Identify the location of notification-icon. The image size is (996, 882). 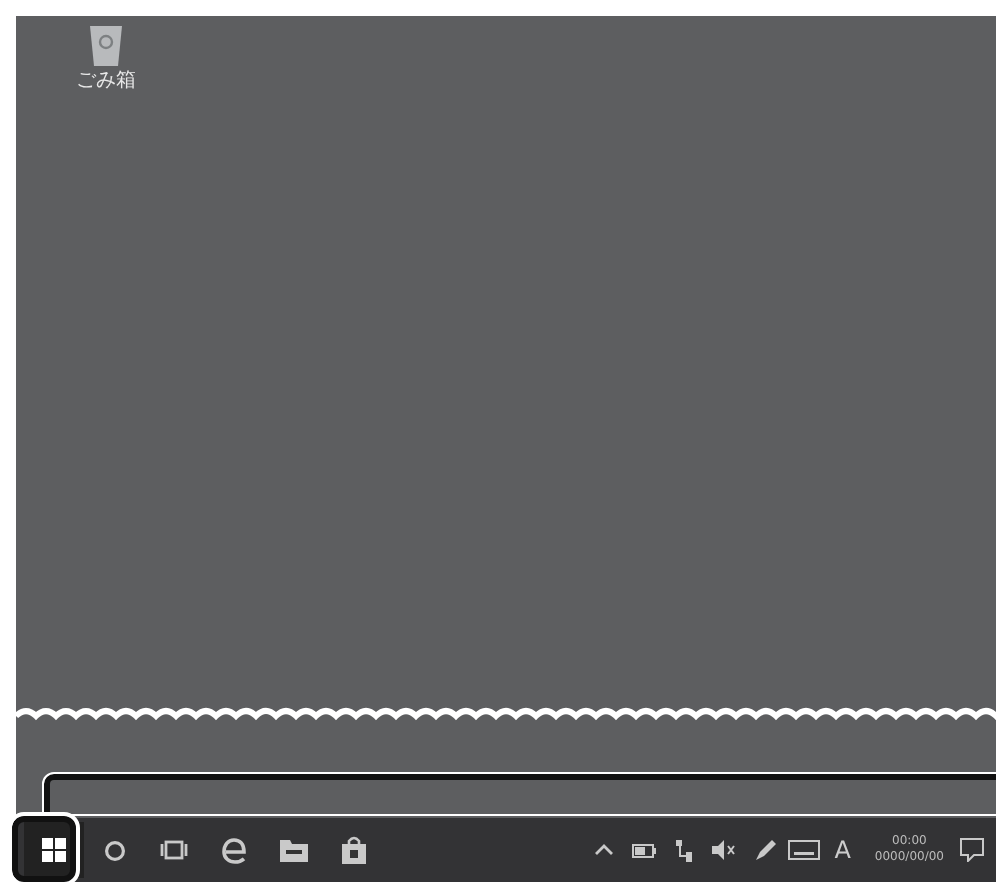
(972, 850).